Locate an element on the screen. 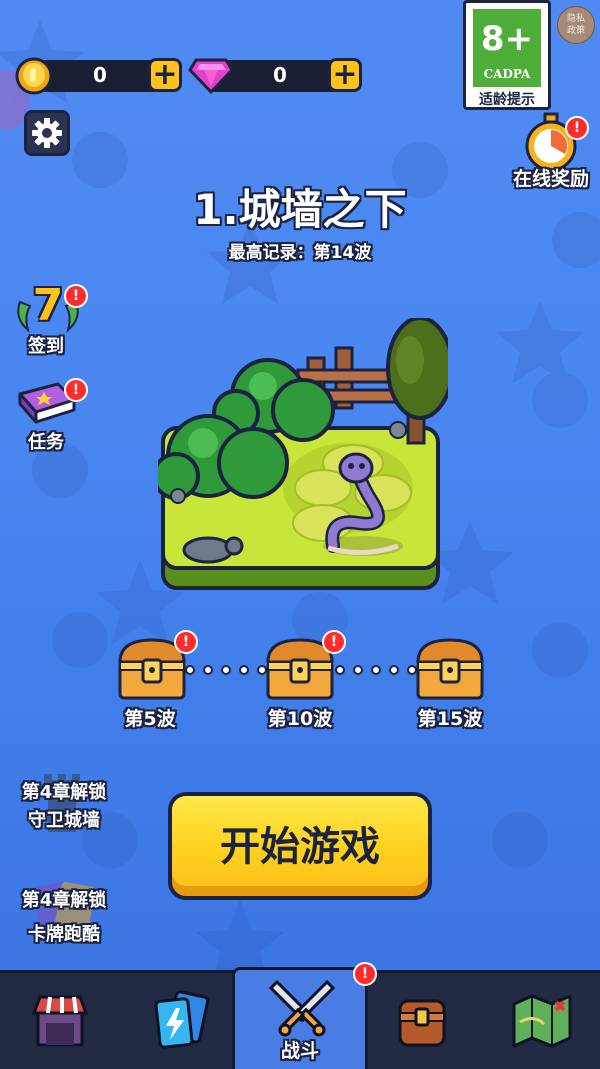 This screenshot has width=600, height=1069. tasks-button: ! 任务 is located at coordinates (48, 416).